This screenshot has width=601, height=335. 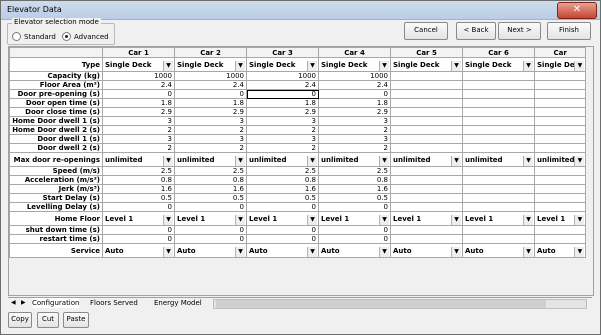 What do you see at coordinates (381, 304) in the screenshot?
I see `scrollbar-thumb` at bounding box center [381, 304].